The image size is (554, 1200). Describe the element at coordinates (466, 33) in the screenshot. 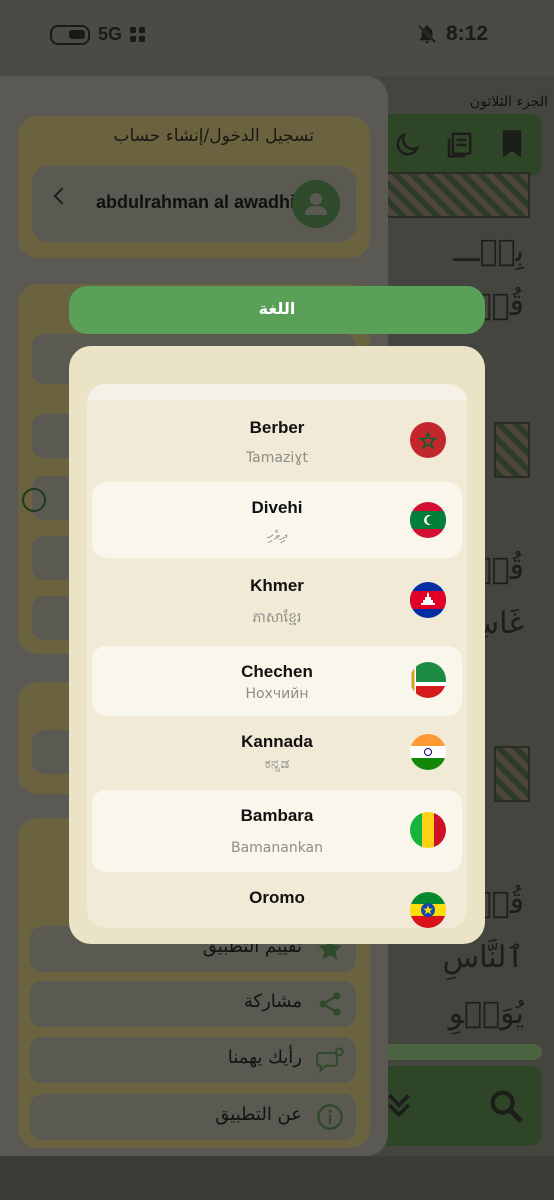

I see `clock: 8:12` at that location.